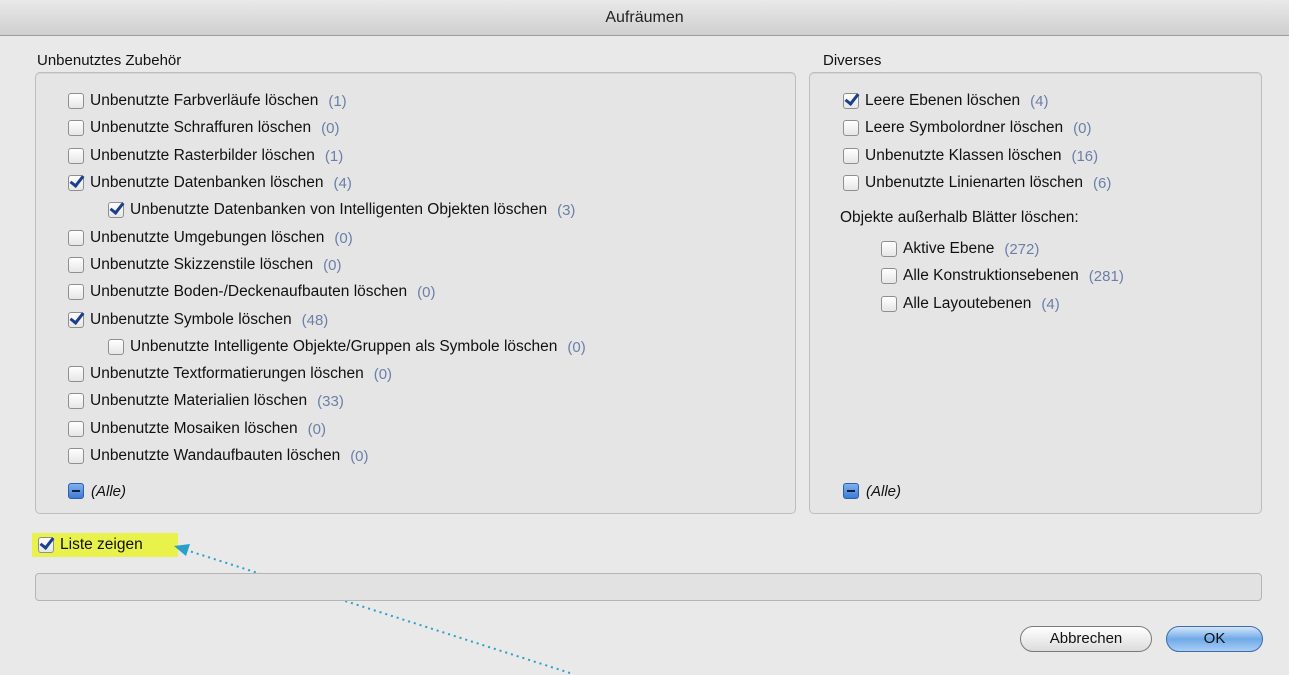 The height and width of the screenshot is (675, 1289). Describe the element at coordinates (1214, 639) in the screenshot. I see `ok-button: OK` at that location.